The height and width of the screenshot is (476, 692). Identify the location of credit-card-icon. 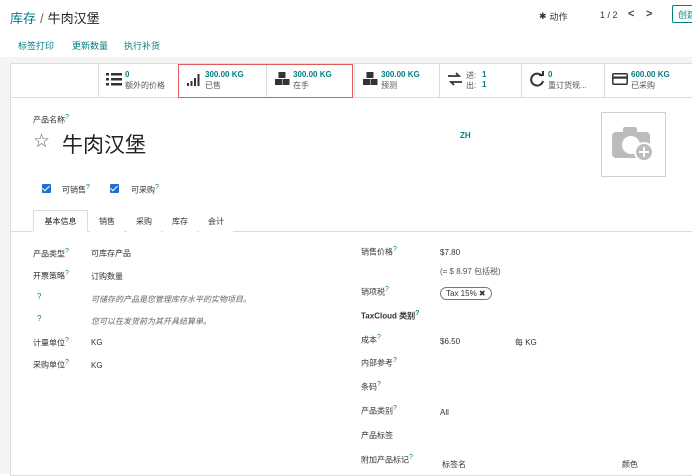
(620, 79).